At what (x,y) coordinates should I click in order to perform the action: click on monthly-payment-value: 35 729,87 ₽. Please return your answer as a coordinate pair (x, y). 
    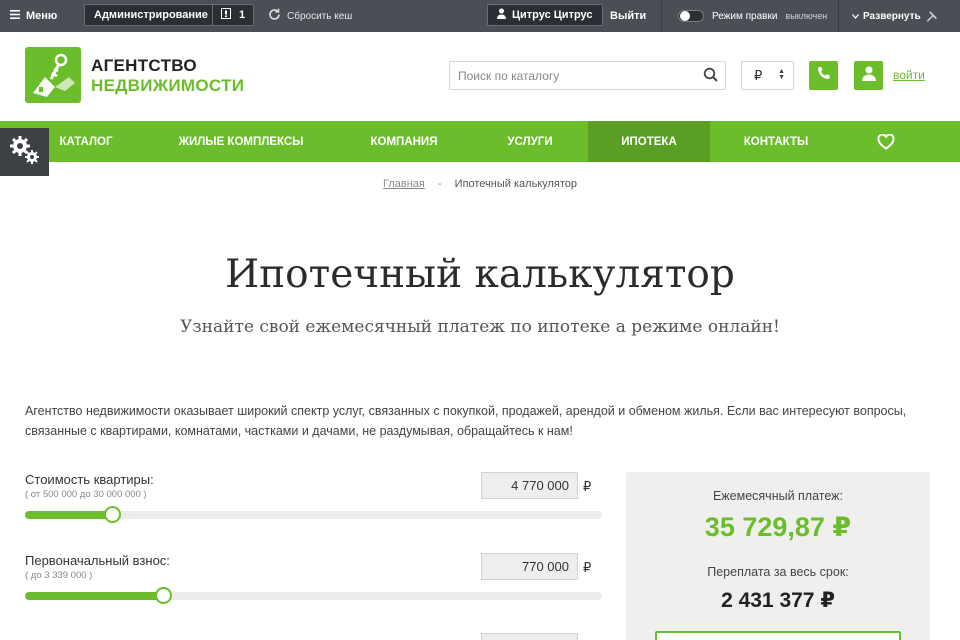
    Looking at the image, I should click on (778, 527).